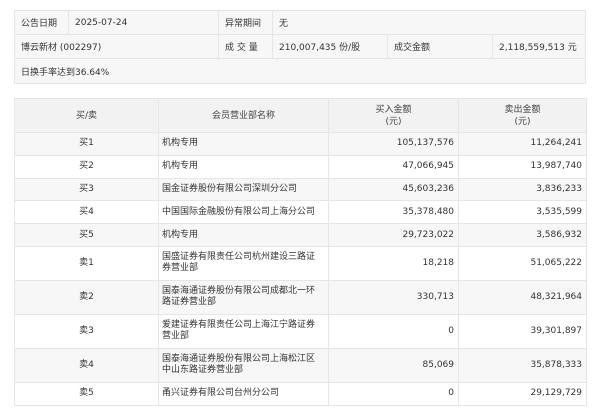  I want to click on row-type: 买3, so click(86, 189).